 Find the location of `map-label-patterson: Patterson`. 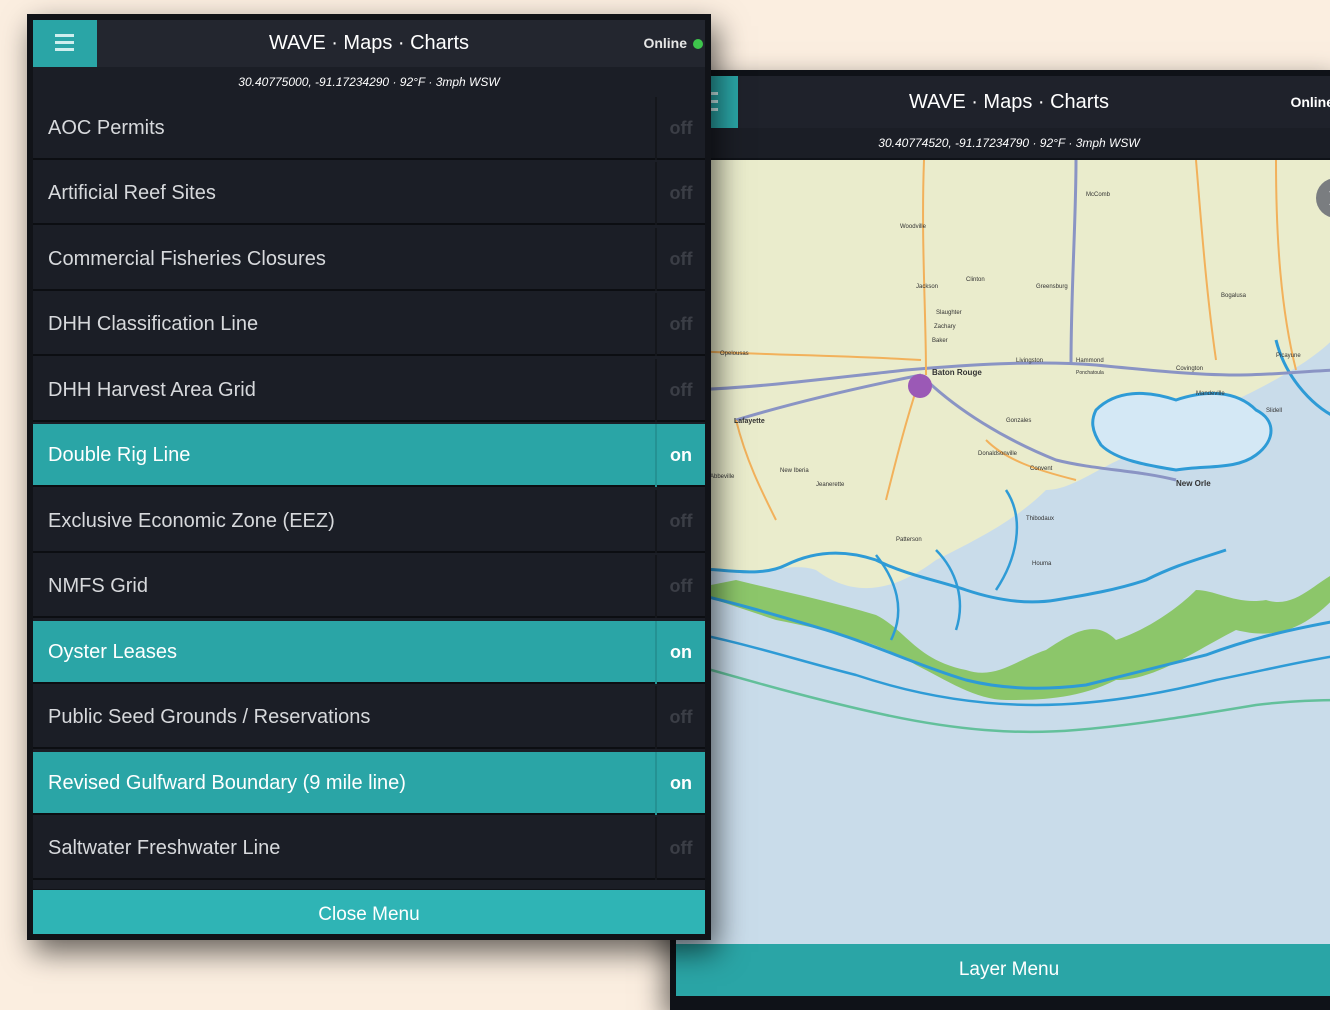

map-label-patterson: Patterson is located at coordinates (909, 540).